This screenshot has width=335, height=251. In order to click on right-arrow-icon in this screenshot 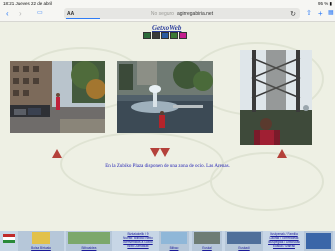, I will do `click(282, 153)`.